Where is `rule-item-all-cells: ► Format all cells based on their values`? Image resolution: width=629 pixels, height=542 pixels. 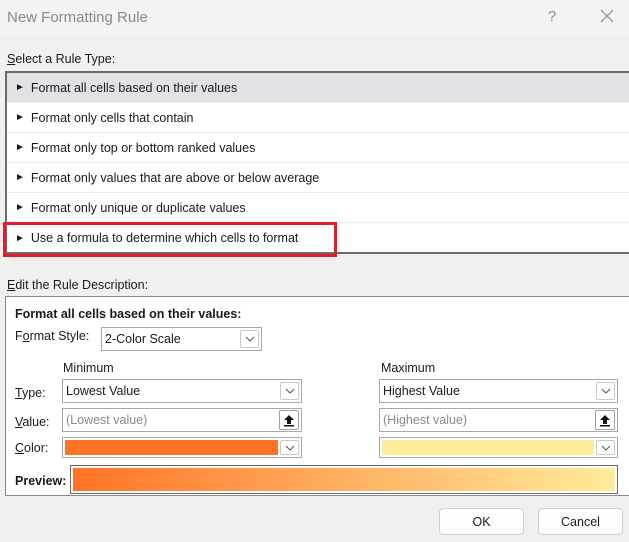 rule-item-all-cells: ► Format all cells based on their values is located at coordinates (318, 88).